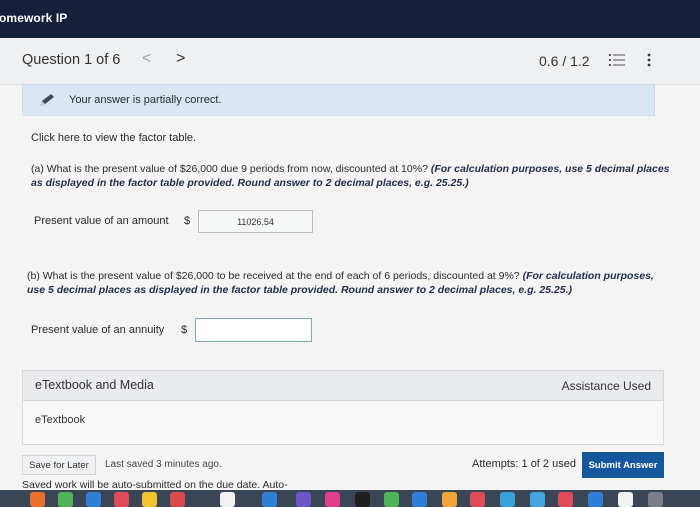 Image resolution: width=700 pixels, height=507 pixels. I want to click on currency-symbol-b: $, so click(184, 330).